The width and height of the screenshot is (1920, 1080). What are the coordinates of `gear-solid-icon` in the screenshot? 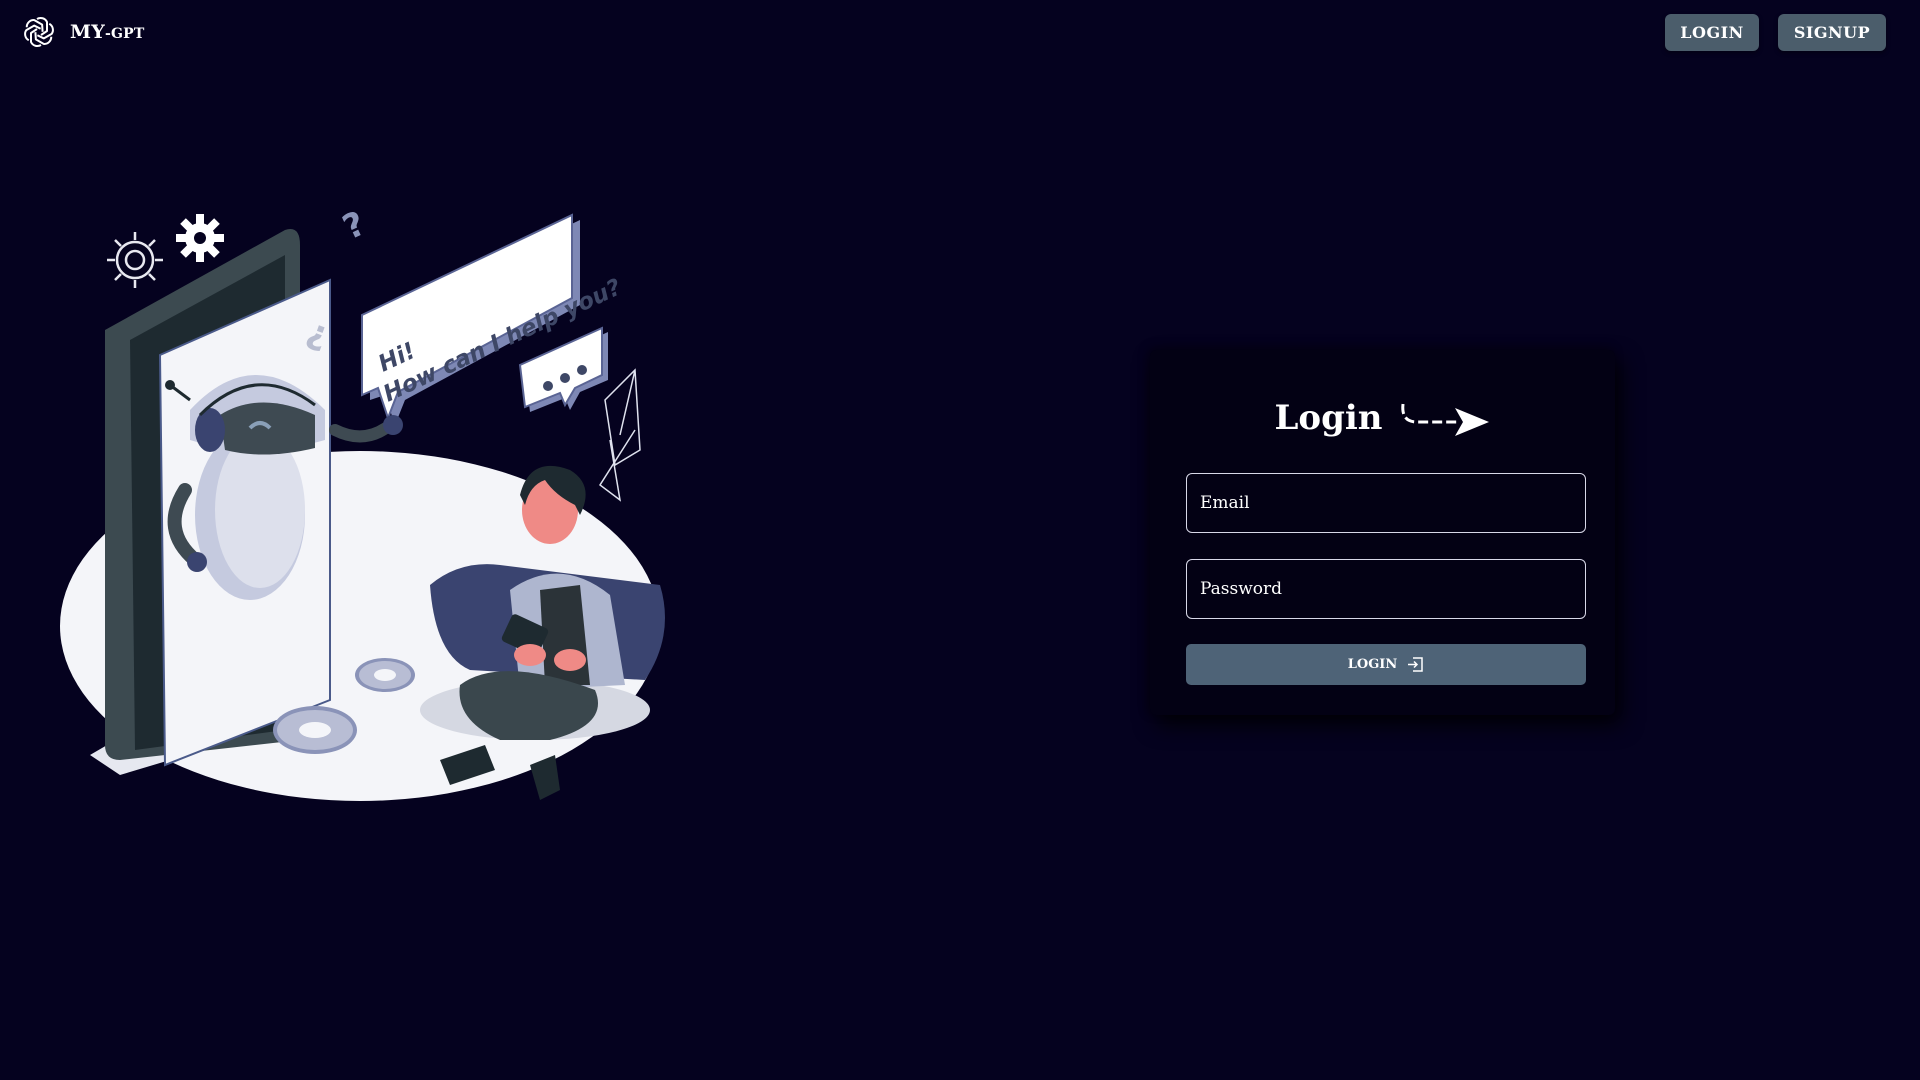 It's located at (200, 238).